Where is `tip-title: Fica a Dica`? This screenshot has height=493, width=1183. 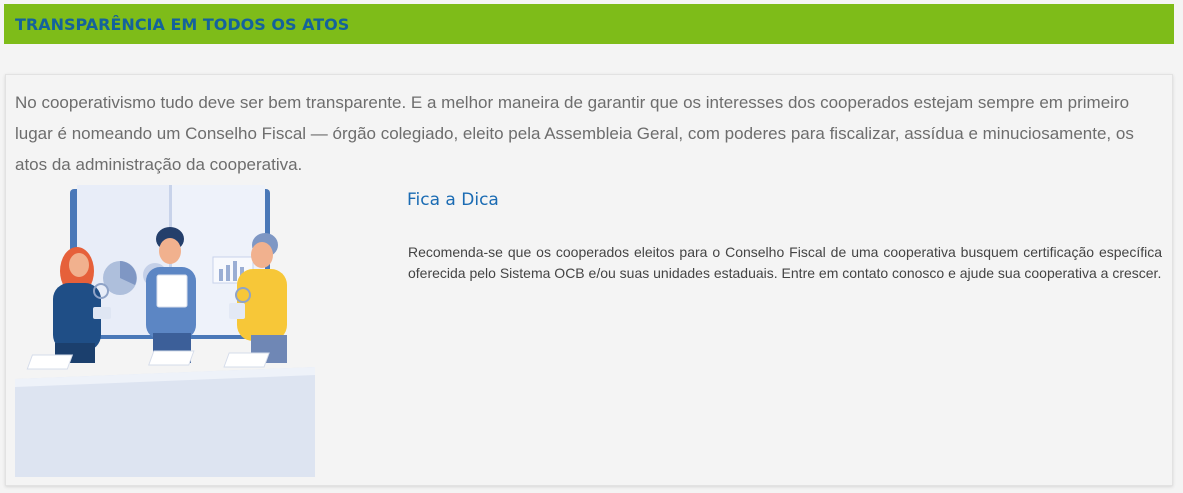 tip-title: Fica a Dica is located at coordinates (453, 200).